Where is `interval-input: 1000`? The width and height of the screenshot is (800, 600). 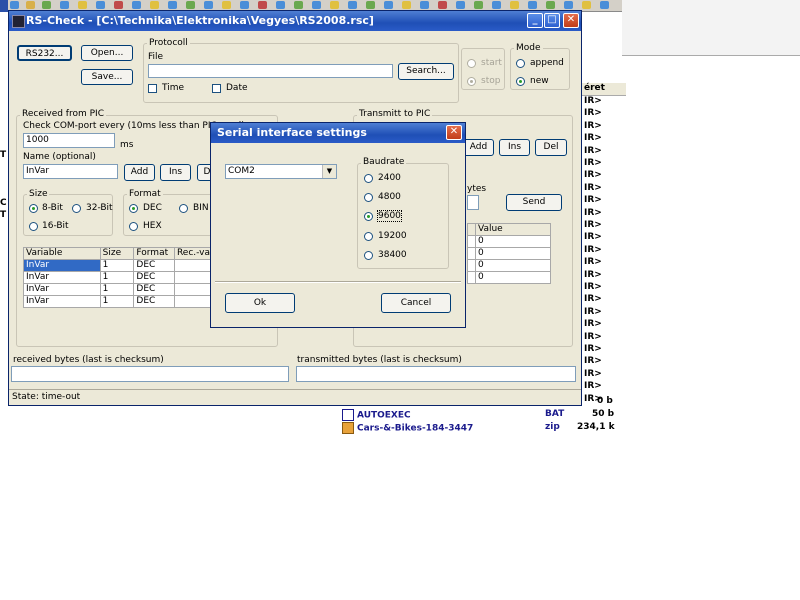 interval-input: 1000 is located at coordinates (69, 140).